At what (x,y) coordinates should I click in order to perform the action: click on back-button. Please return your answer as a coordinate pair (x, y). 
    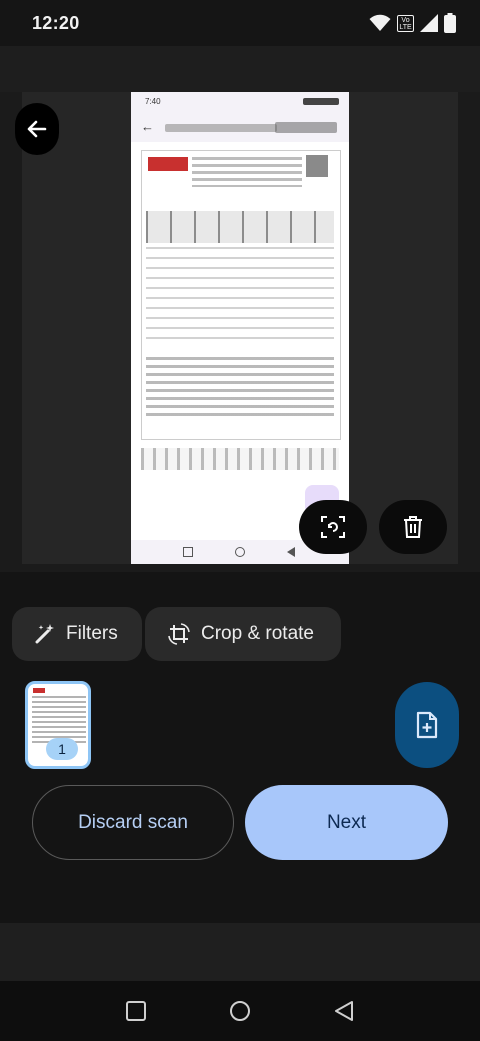
    Looking at the image, I should click on (37, 129).